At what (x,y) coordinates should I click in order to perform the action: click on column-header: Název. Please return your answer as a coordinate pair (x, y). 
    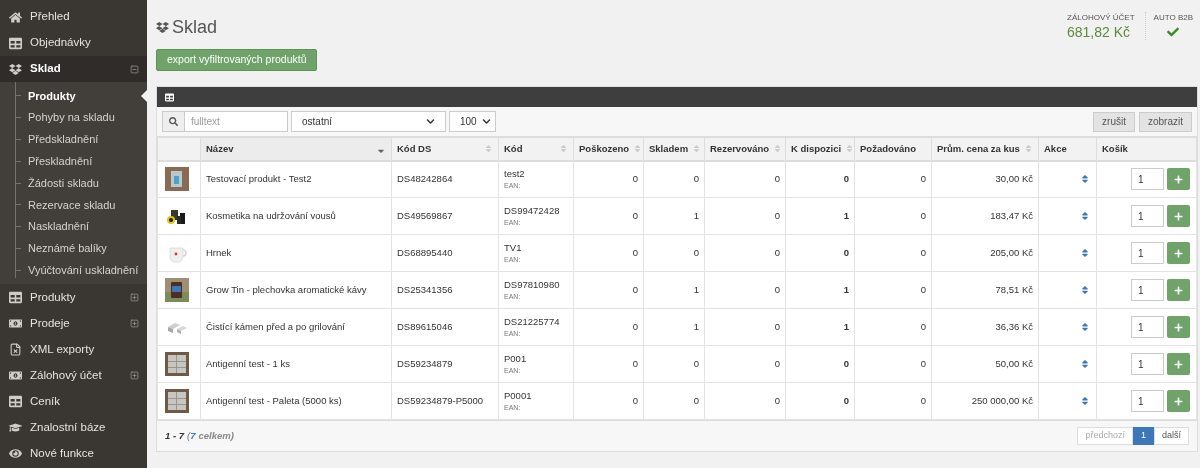
    Looking at the image, I should click on (296, 149).